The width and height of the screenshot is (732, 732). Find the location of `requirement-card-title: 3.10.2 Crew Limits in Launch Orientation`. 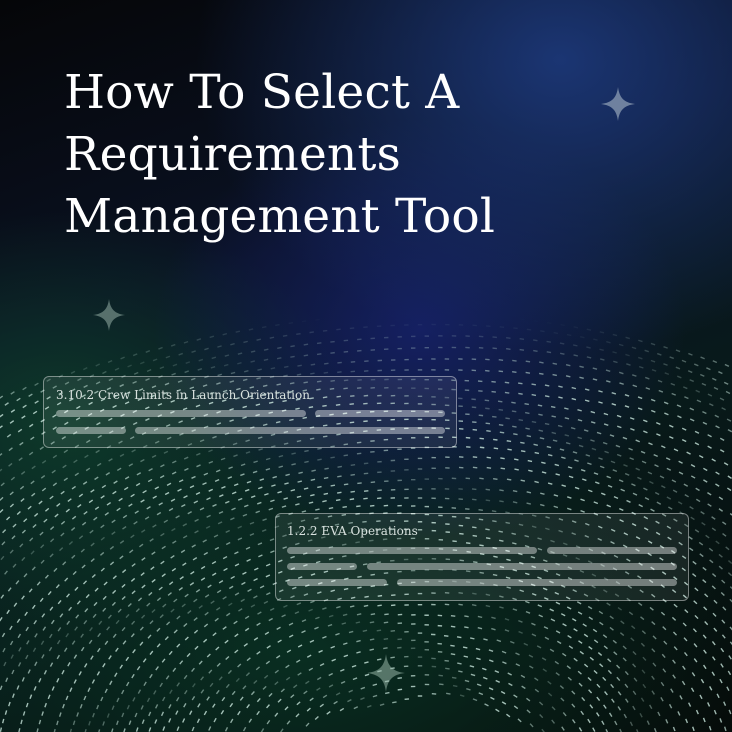

requirement-card-title: 3.10.2 Crew Limits in Launch Orientation is located at coordinates (183, 395).